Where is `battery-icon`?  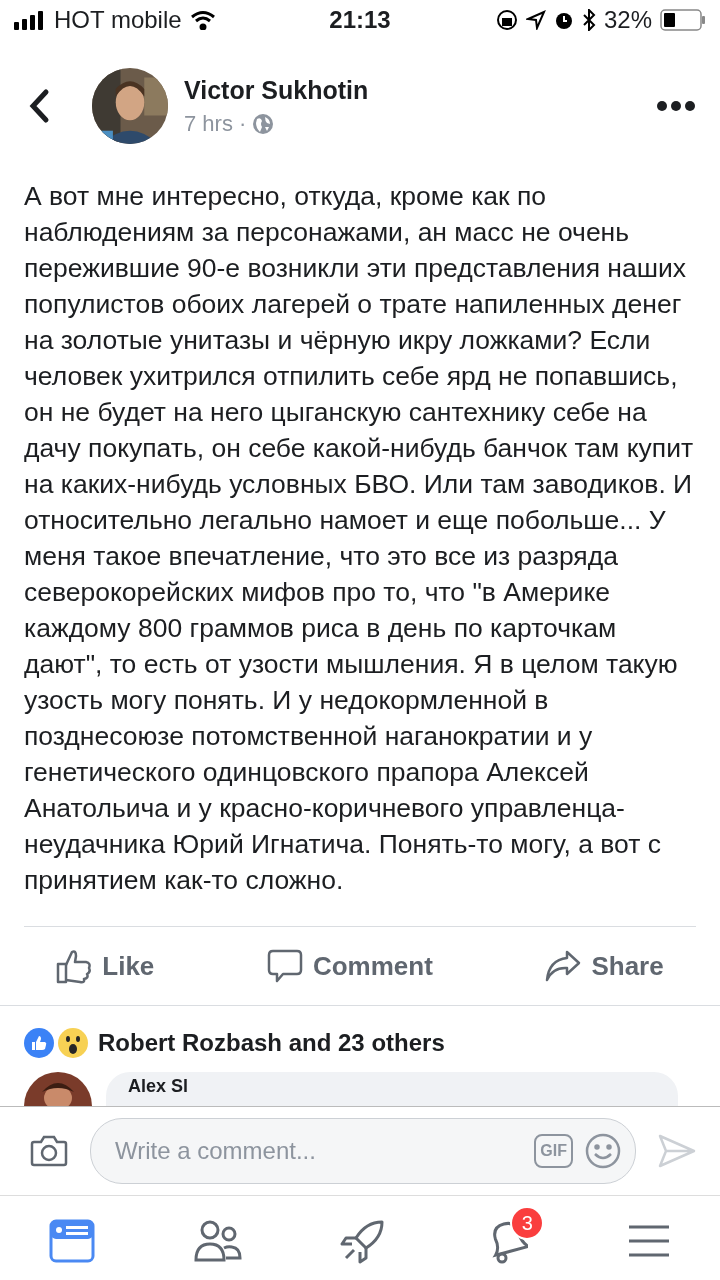
battery-icon is located at coordinates (683, 20).